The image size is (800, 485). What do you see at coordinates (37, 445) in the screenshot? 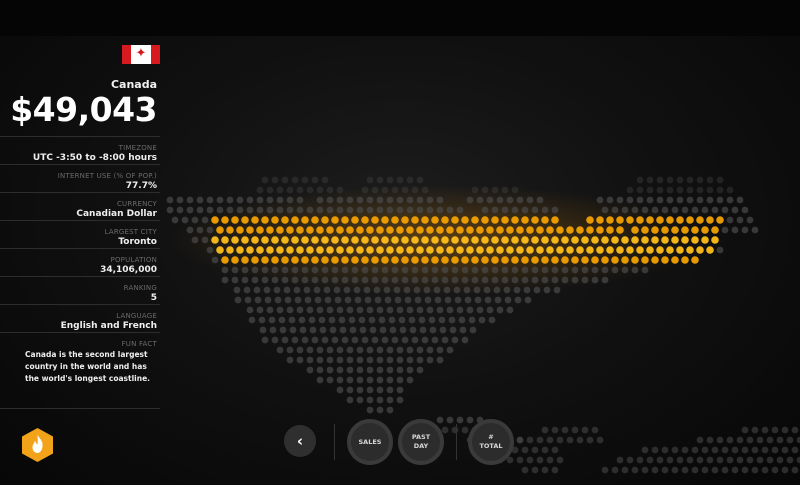
I see `flame-hexagon-logo-icon` at bounding box center [37, 445].